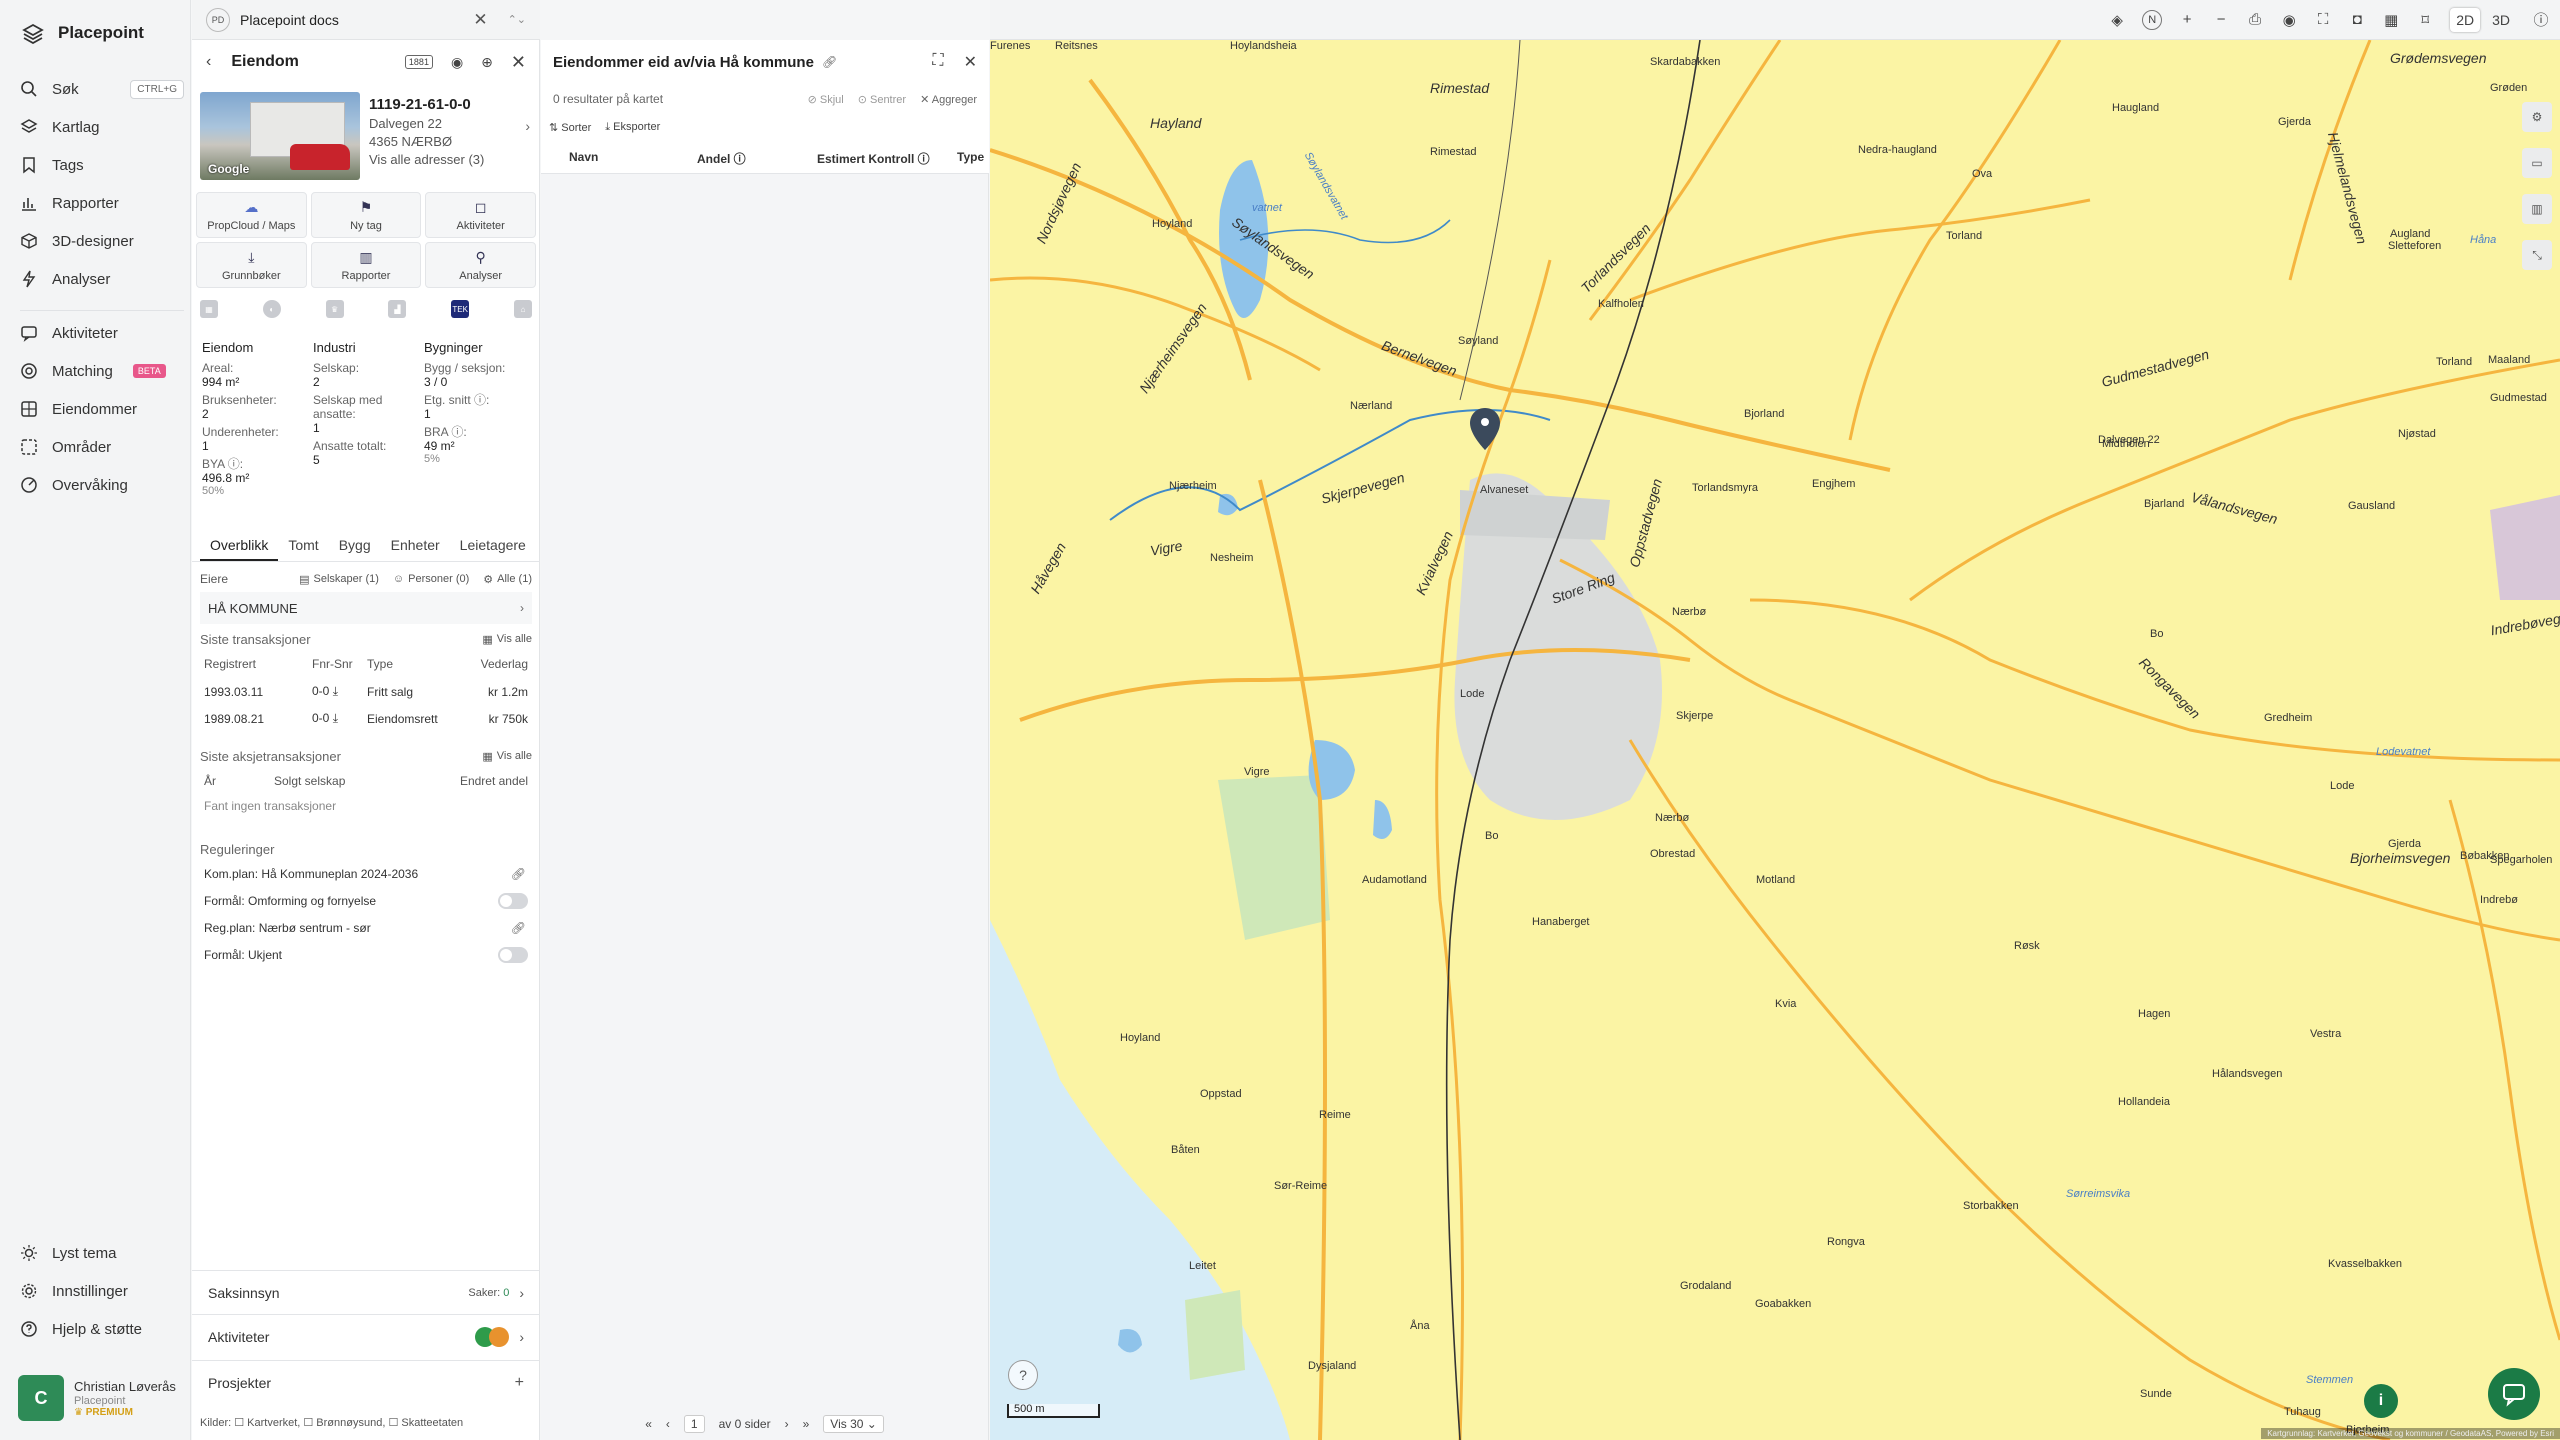 Image resolution: width=2560 pixels, height=1440 pixels. I want to click on bookmark-icon: ⌑, so click(2425, 20).